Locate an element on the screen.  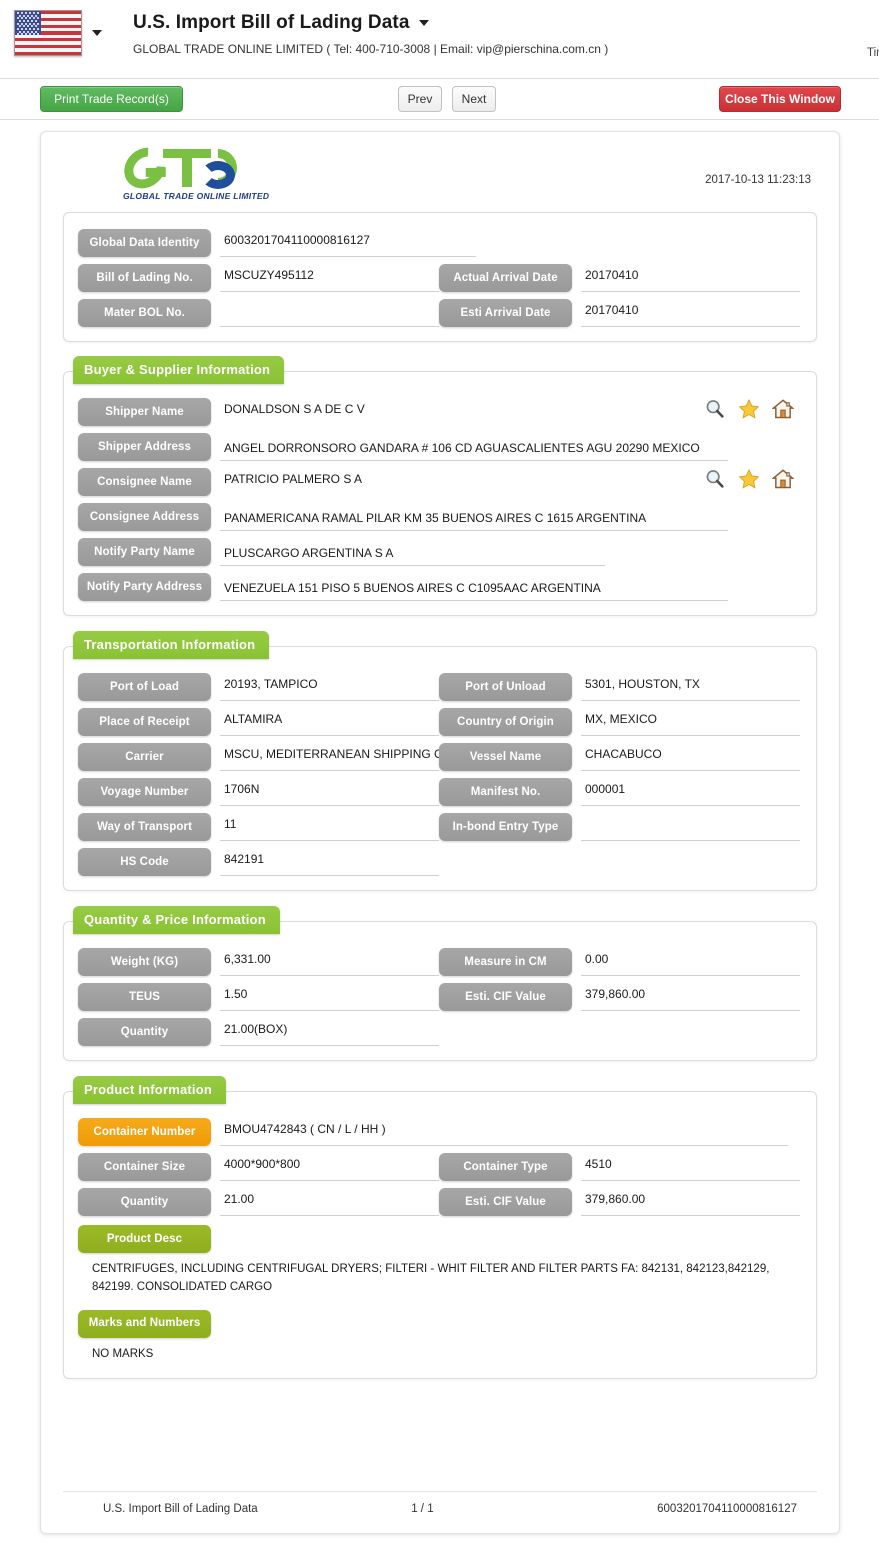
footer-page-indicator: 1 / 1 is located at coordinates (422, 1508).